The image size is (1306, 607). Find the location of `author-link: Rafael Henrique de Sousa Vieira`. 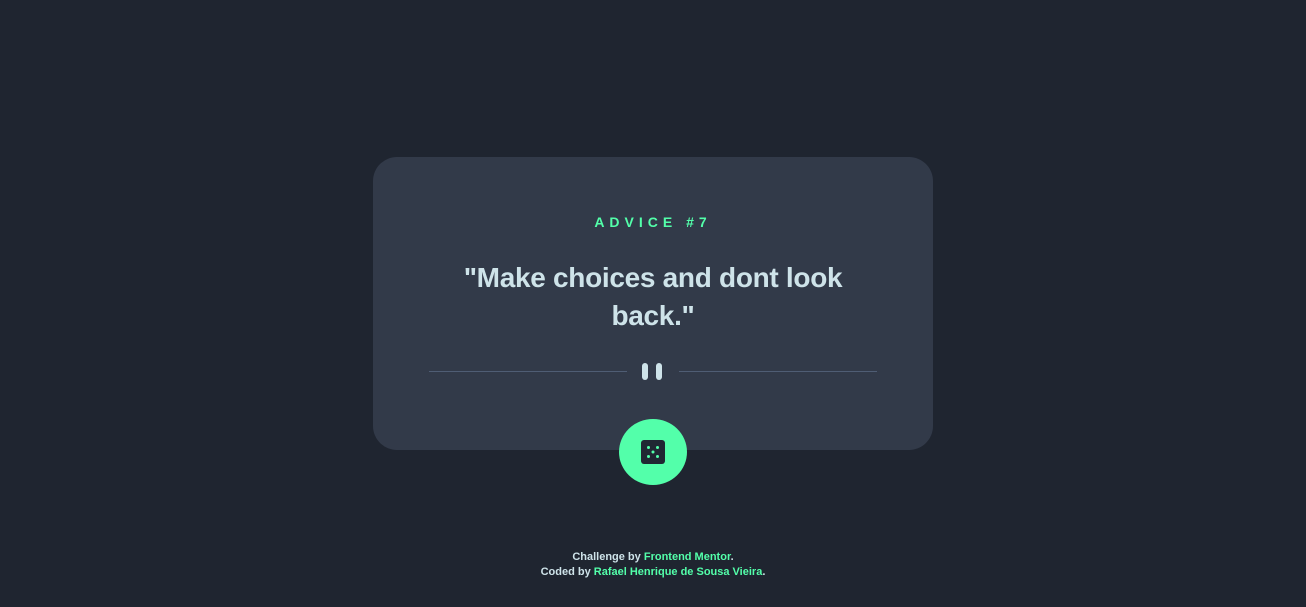

author-link: Rafael Henrique de Sousa Vieira is located at coordinates (678, 572).